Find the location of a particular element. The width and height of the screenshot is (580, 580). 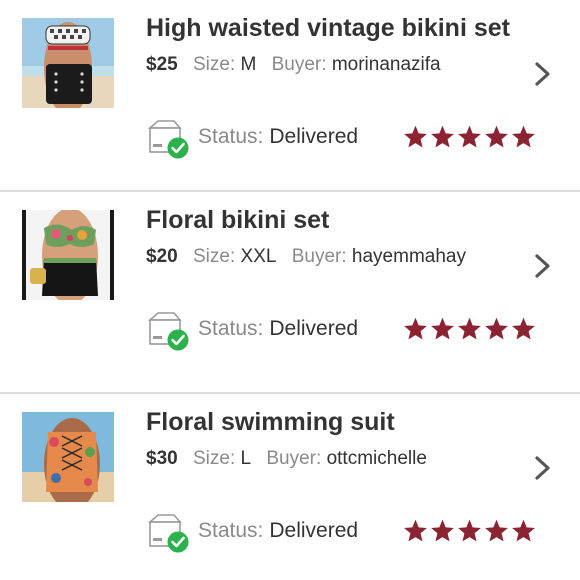

product-meta: $30 Size: L Buyer: ottcmichelle is located at coordinates (291, 459).